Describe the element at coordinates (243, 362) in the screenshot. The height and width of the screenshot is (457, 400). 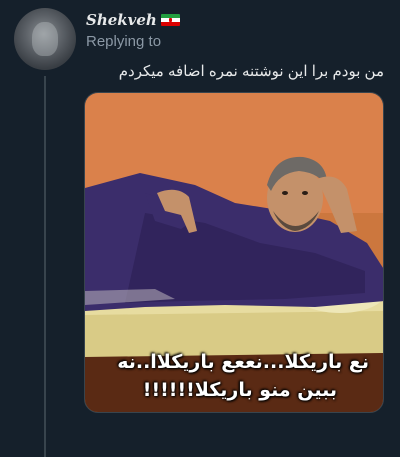
I see `meme-caption-line-1: نع باریکلا...نععع باریکلاا..نه` at that location.